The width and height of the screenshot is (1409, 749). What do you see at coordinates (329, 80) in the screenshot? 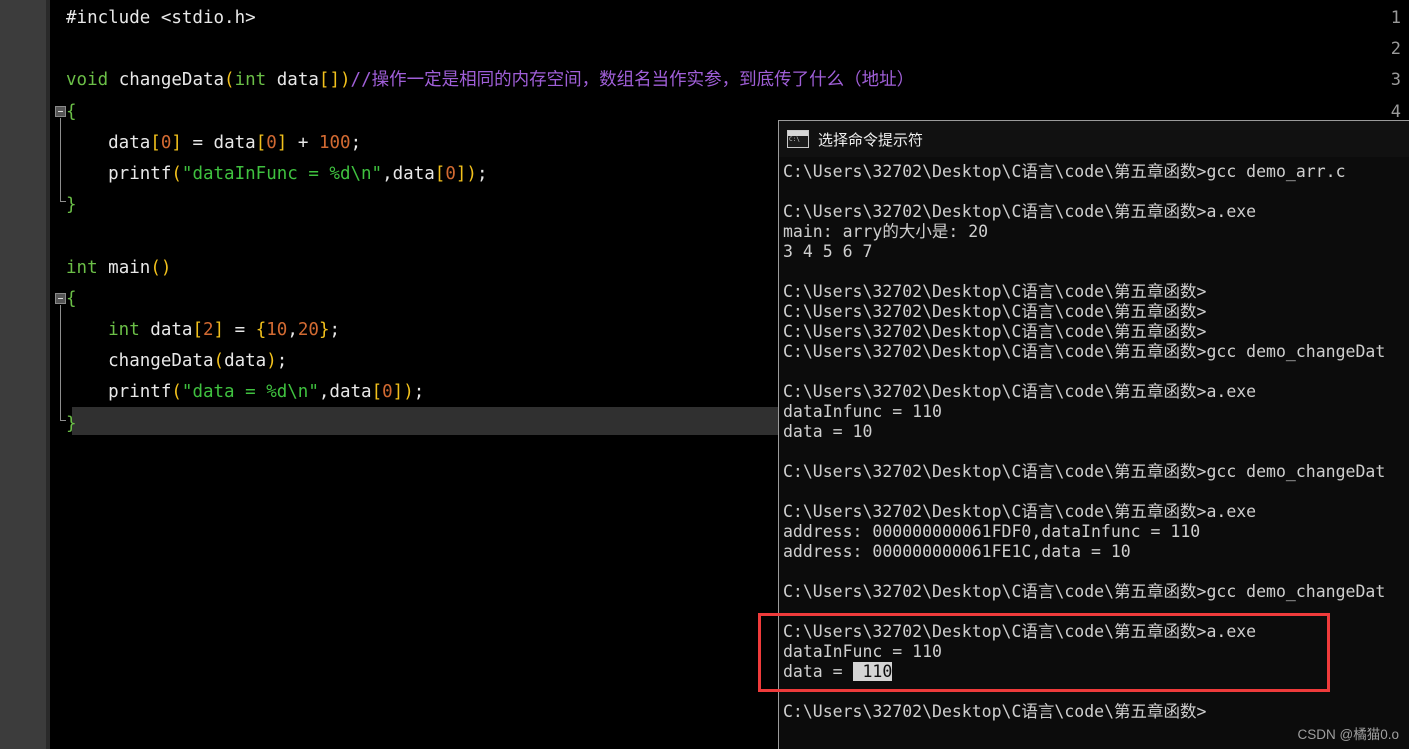
I see `code-token-brk: []` at bounding box center [329, 80].